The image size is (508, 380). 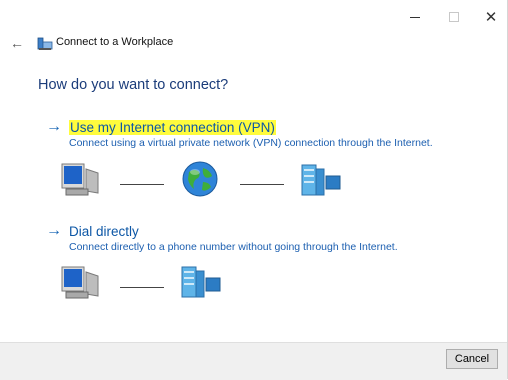 I want to click on minimize-button, so click(x=415, y=17).